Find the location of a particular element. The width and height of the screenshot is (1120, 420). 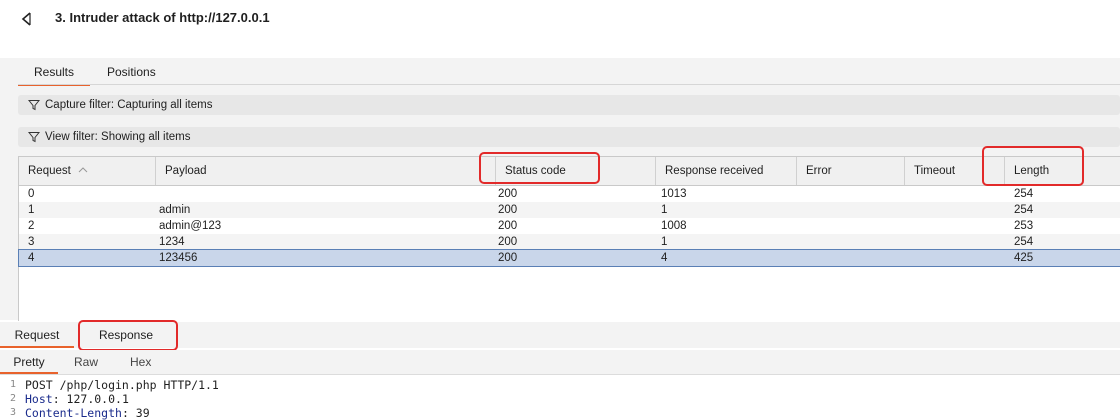

cell-payload: 1234 is located at coordinates (172, 242).